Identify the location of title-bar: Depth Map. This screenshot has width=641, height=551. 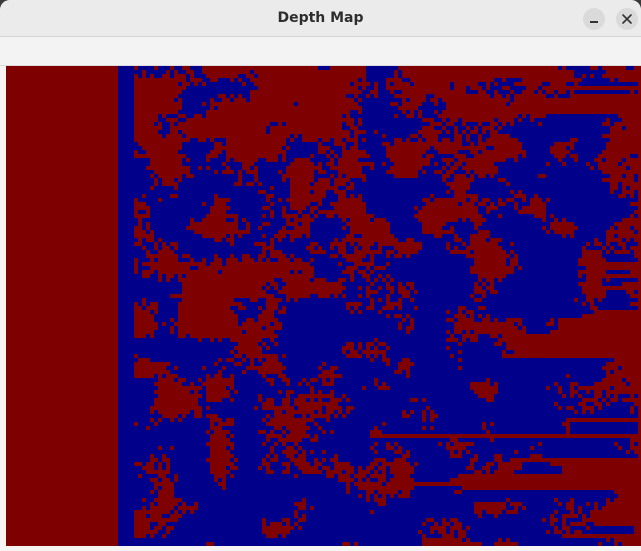
(320, 18).